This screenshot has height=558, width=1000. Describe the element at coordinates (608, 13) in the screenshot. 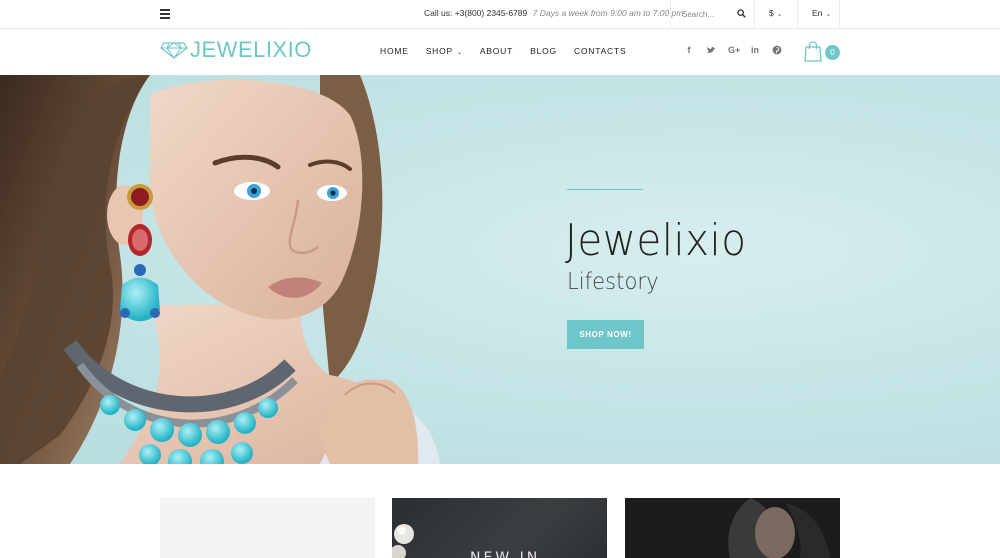

I see `contact-hours: 7 Days a week from 9:00 am to 7:00 pm` at that location.